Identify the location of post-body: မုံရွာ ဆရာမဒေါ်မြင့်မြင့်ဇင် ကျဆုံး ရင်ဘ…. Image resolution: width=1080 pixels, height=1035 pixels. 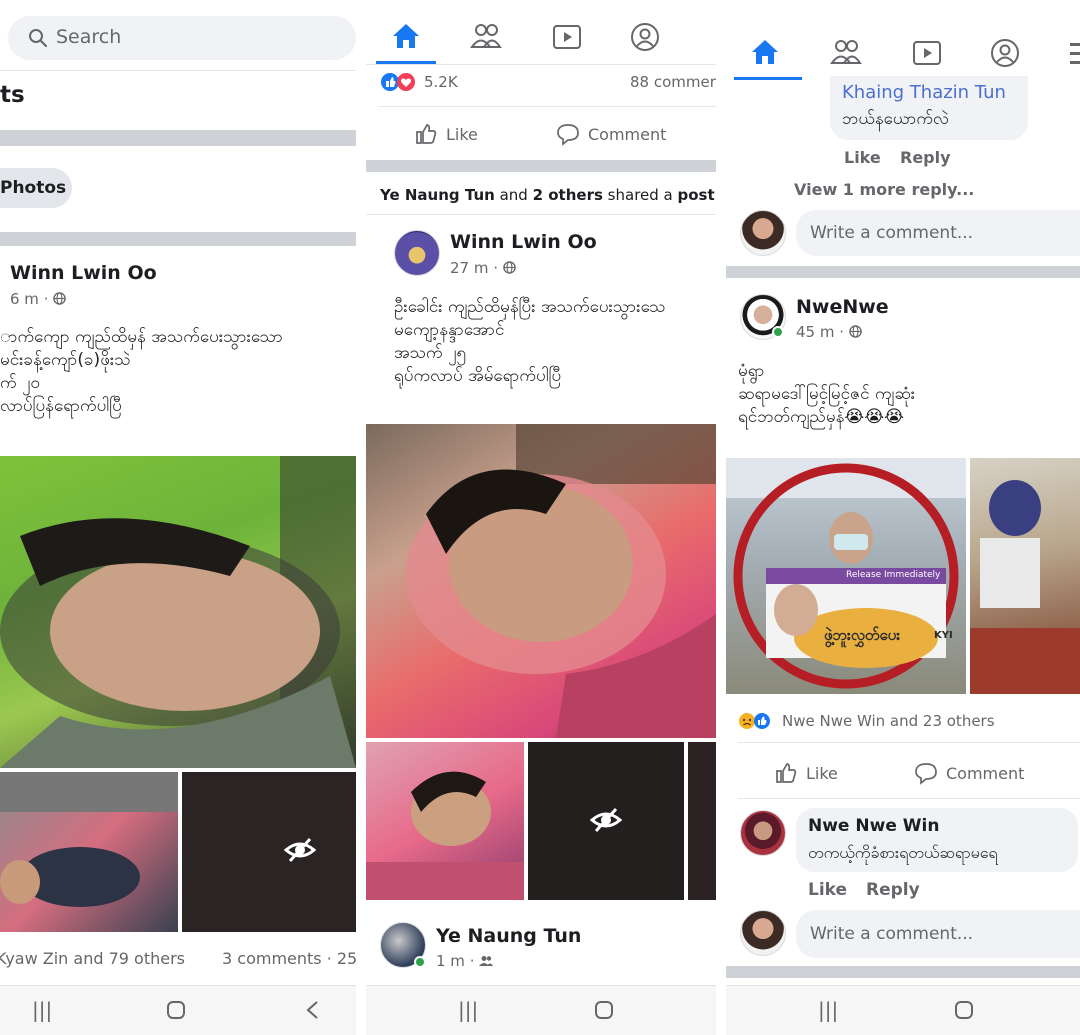
(826, 394).